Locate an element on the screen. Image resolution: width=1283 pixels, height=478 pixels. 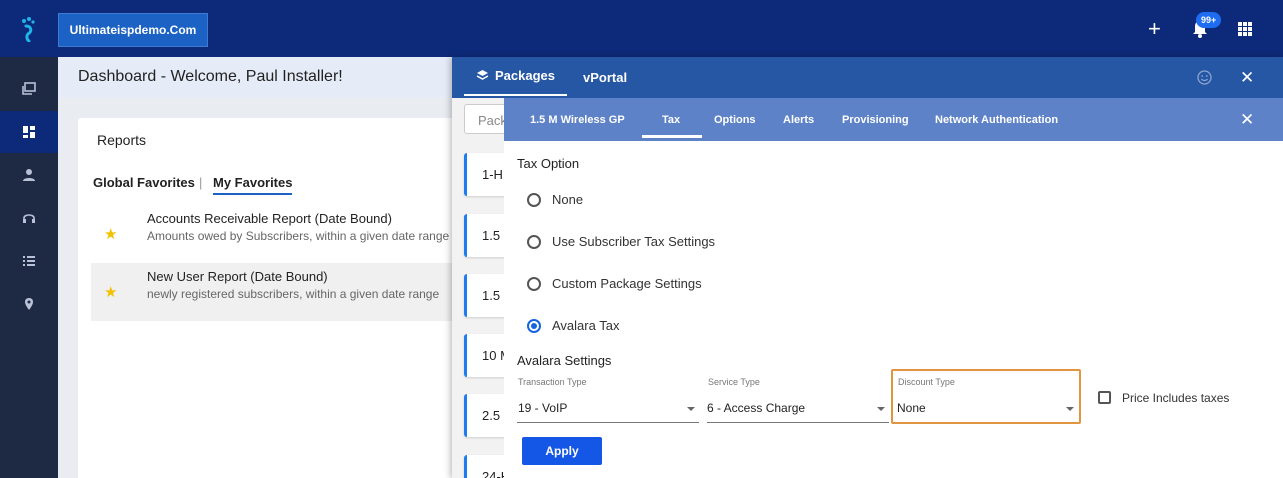
active-tab-indicator is located at coordinates (672, 136).